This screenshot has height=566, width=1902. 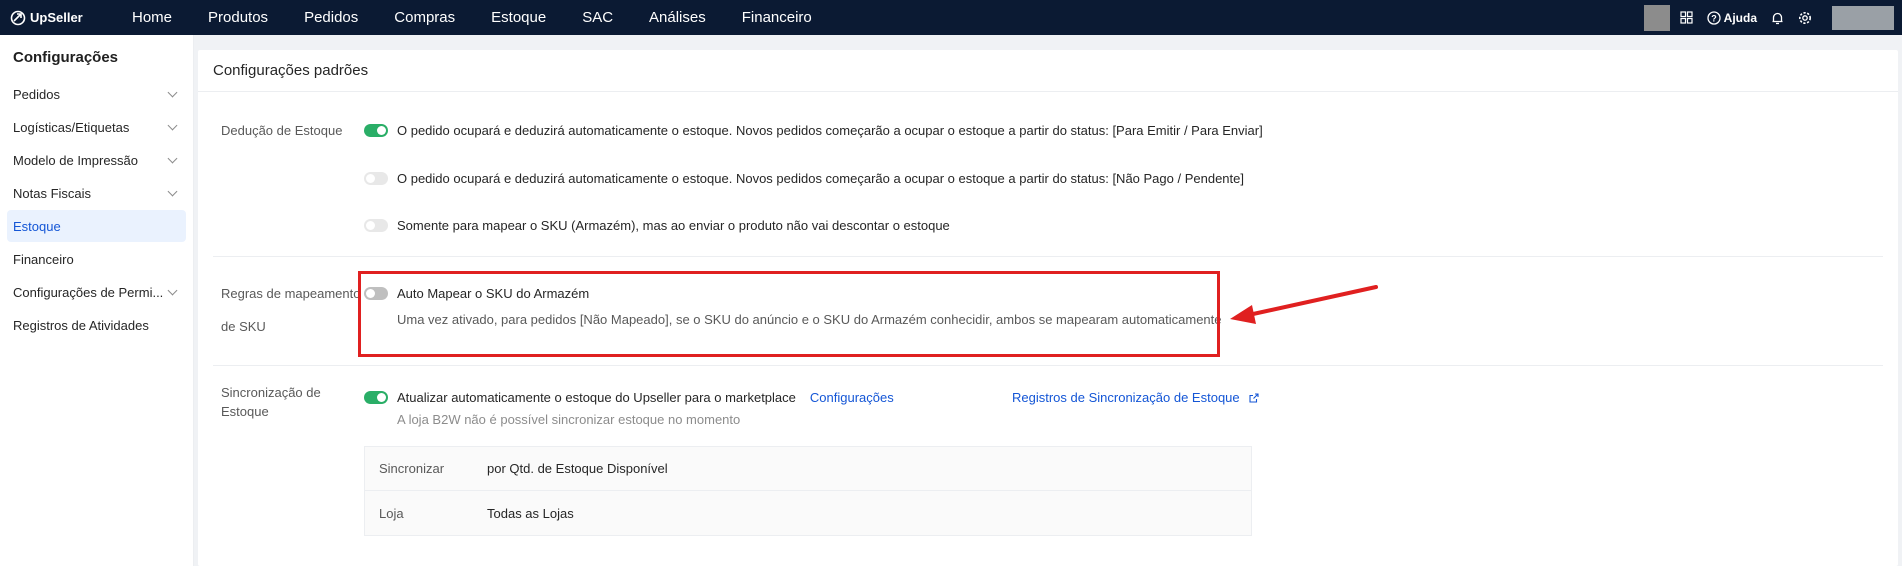 I want to click on sidebar-item-label: Registros de Atividades, so click(x=81, y=325).